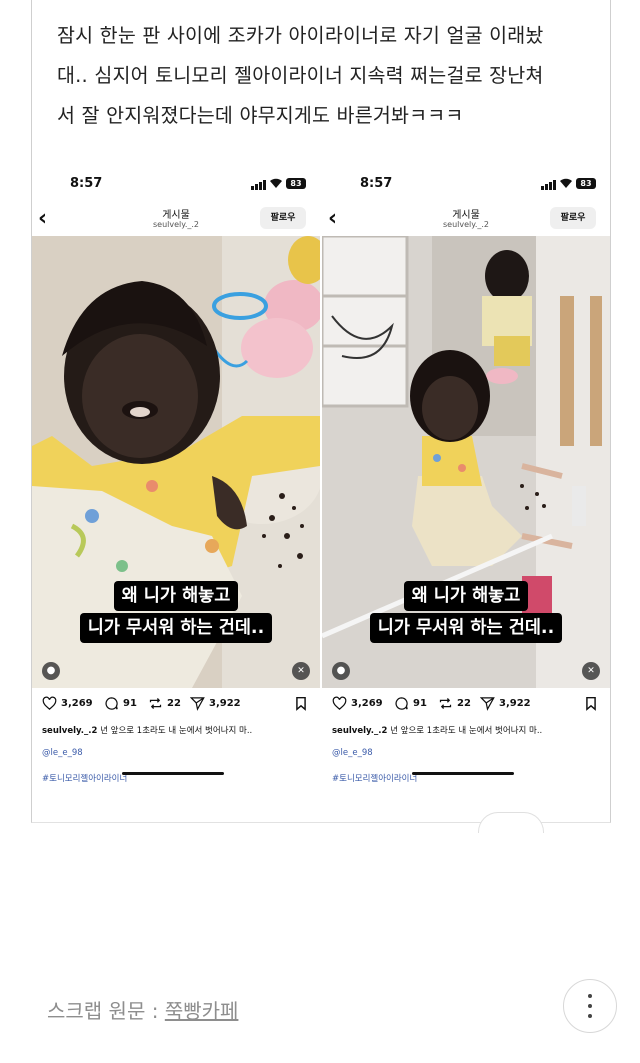  What do you see at coordinates (202, 1011) in the screenshot?
I see `source-link: 쭉빵카페` at bounding box center [202, 1011].